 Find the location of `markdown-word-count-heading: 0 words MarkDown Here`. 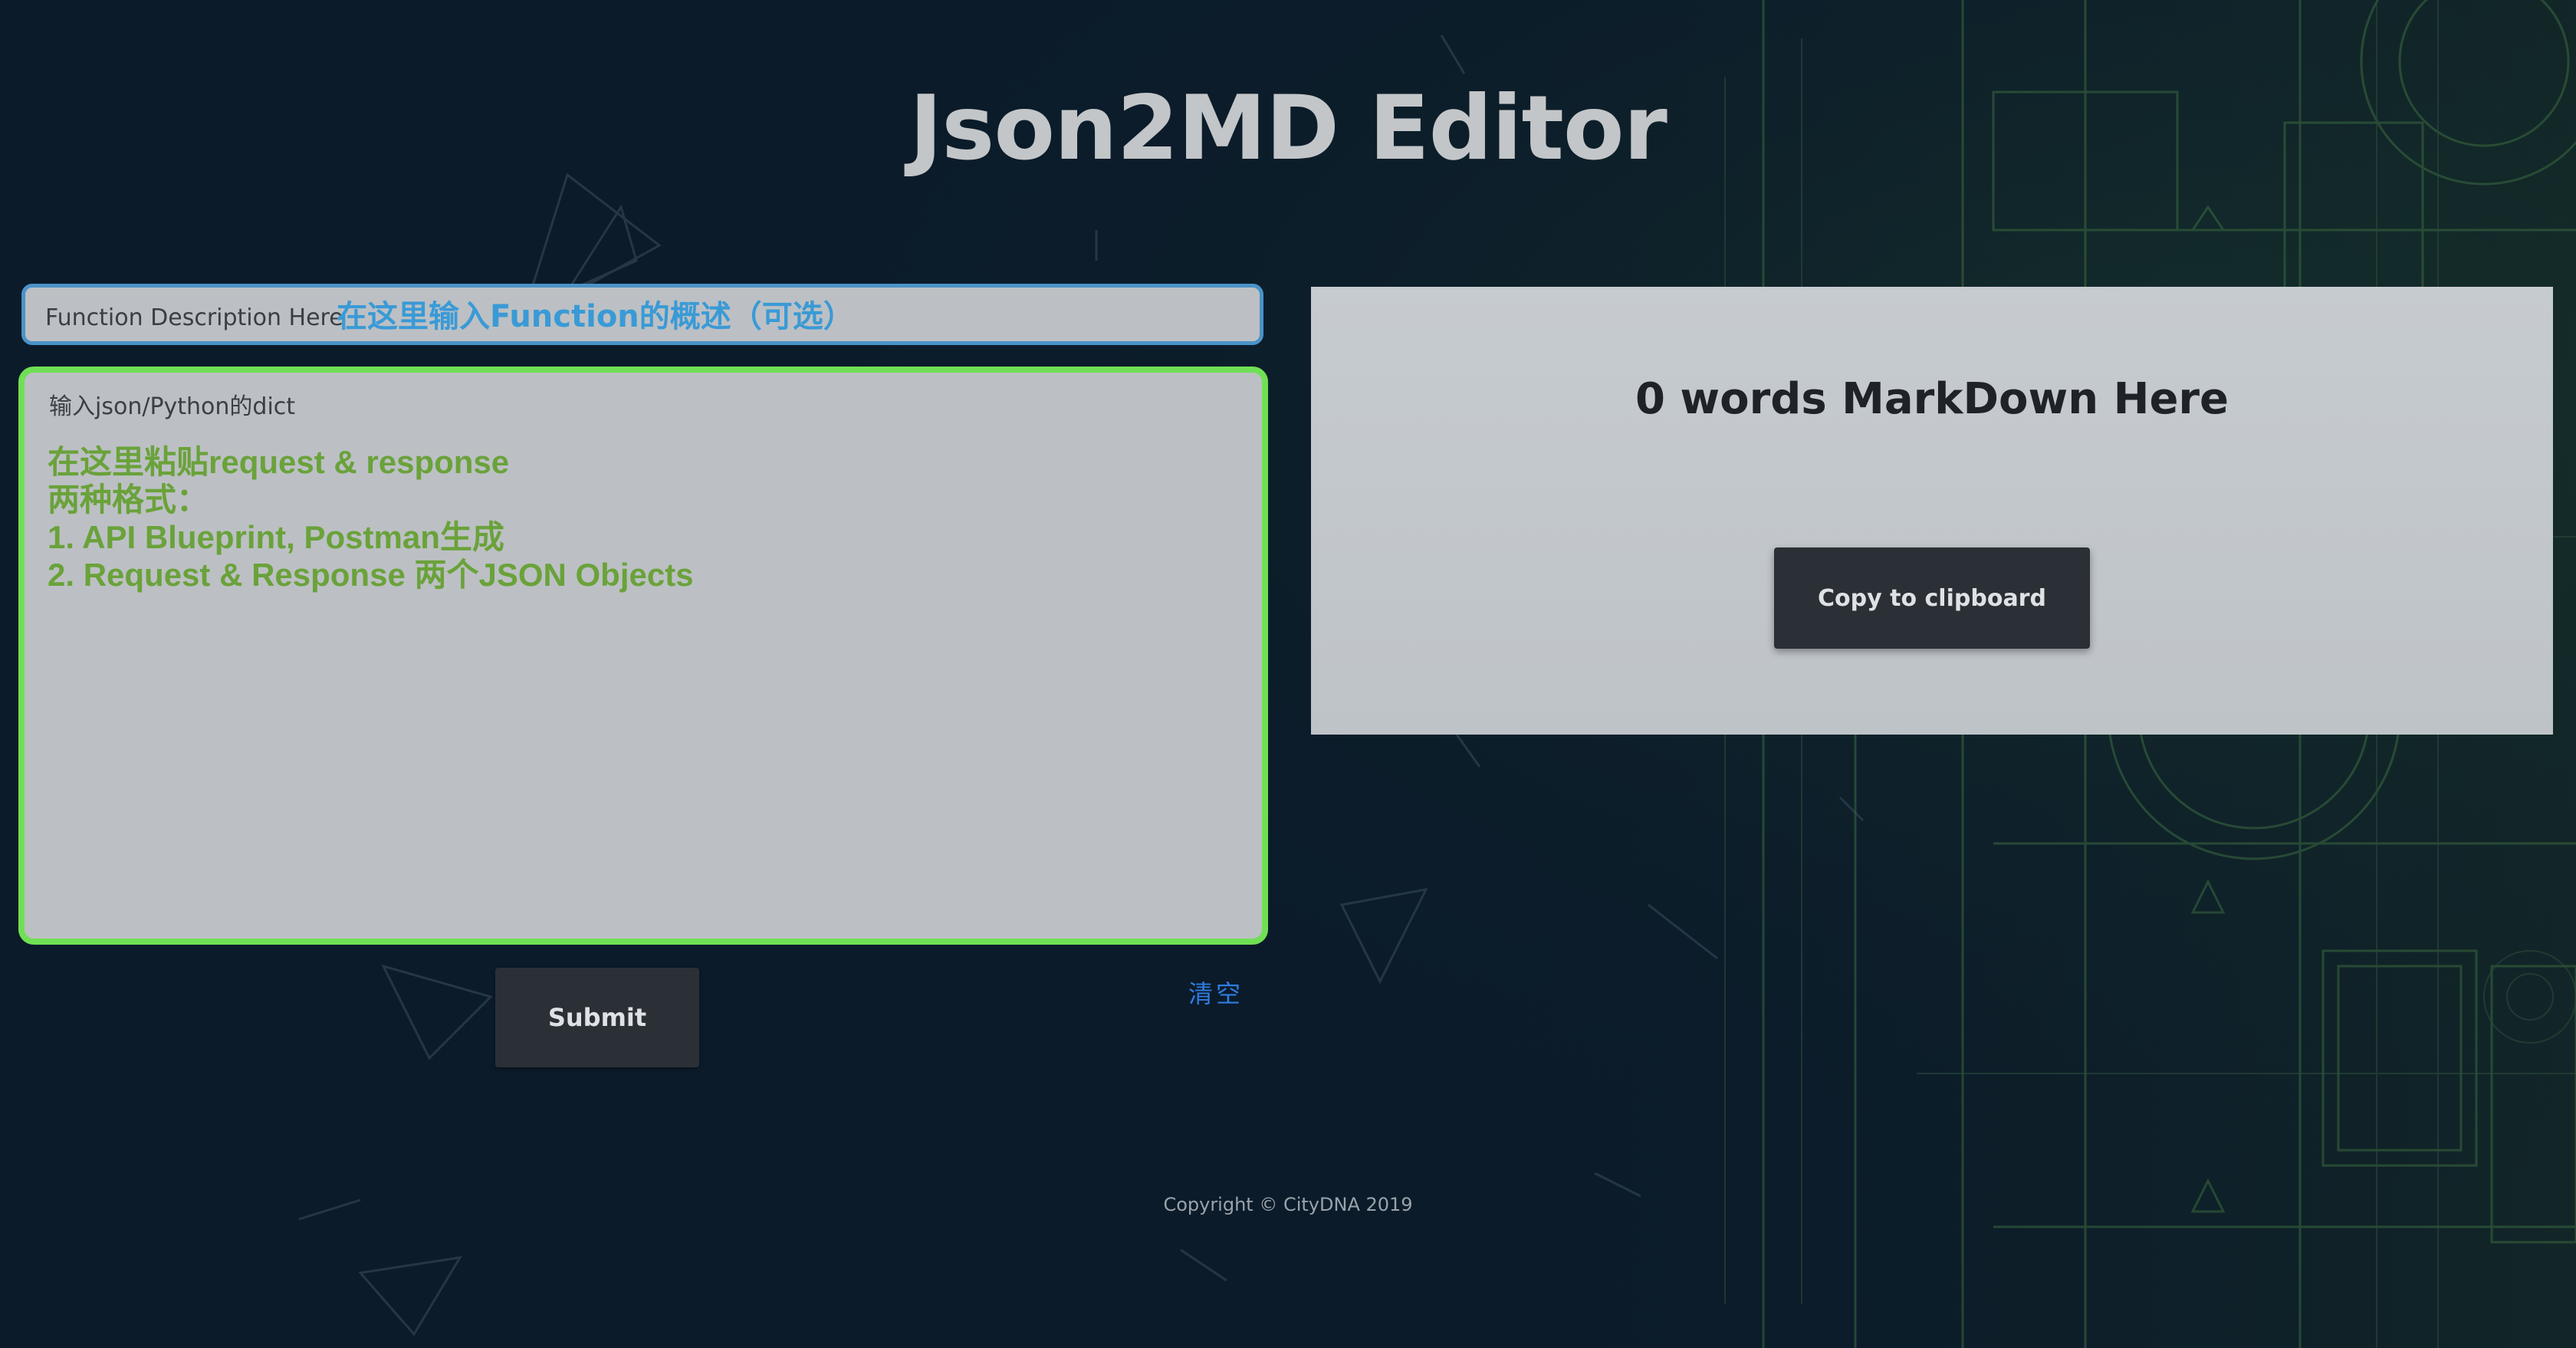

markdown-word-count-heading: 0 words MarkDown Here is located at coordinates (1932, 399).